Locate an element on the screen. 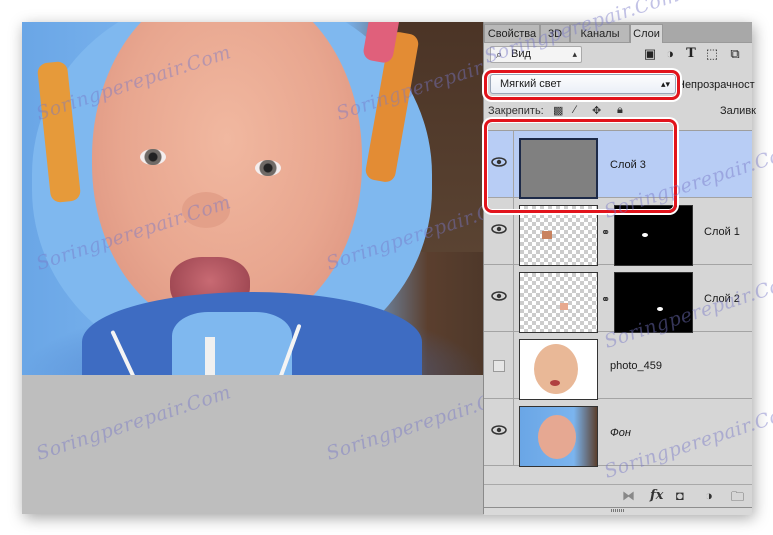  tab-properties: Свойства is located at coordinates (512, 33).